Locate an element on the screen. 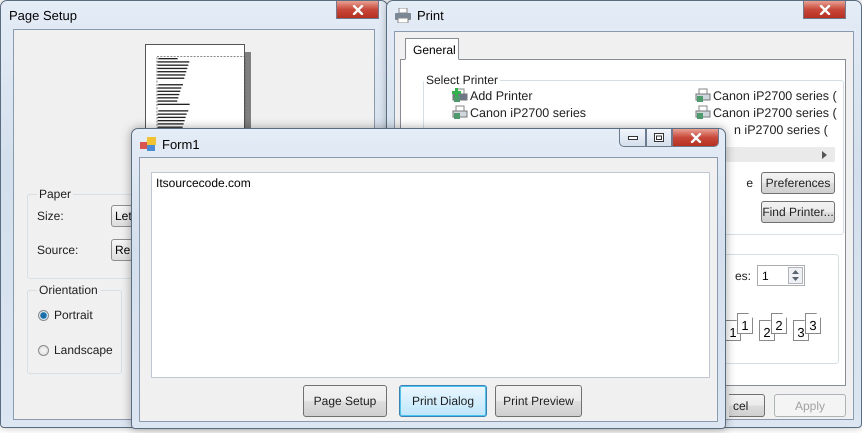 This screenshot has width=862, height=433. option-label: Portrait is located at coordinates (73, 315).